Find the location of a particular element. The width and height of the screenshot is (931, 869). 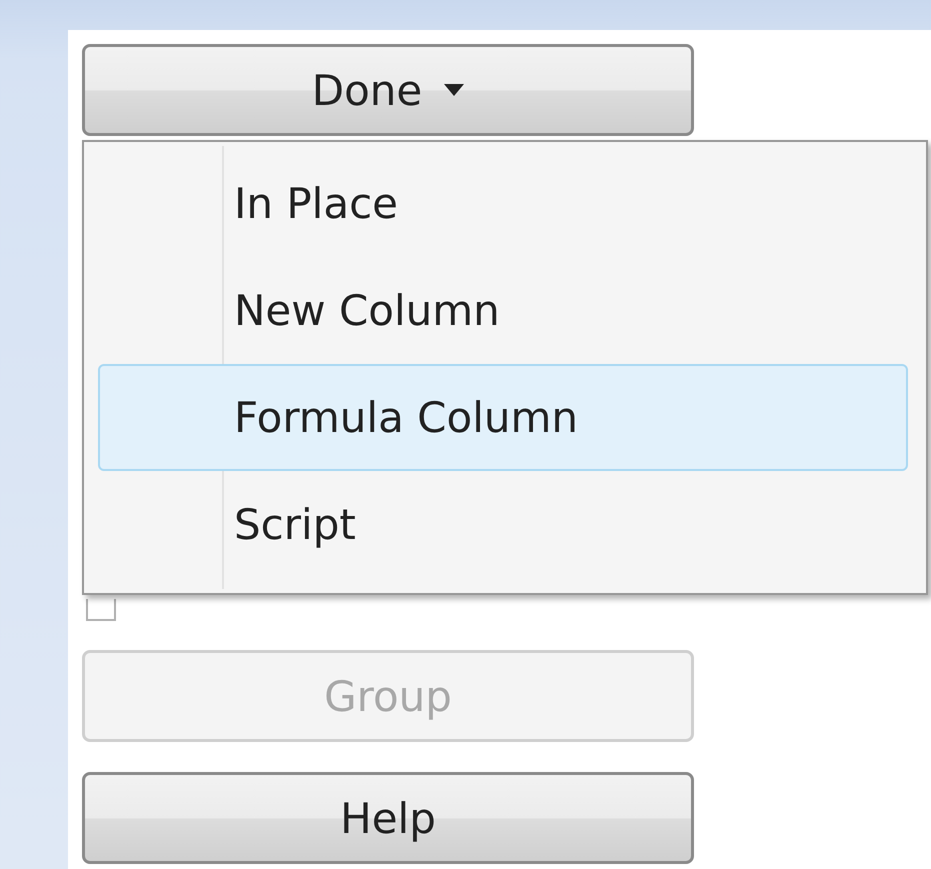

caret-icon is located at coordinates (454, 90).